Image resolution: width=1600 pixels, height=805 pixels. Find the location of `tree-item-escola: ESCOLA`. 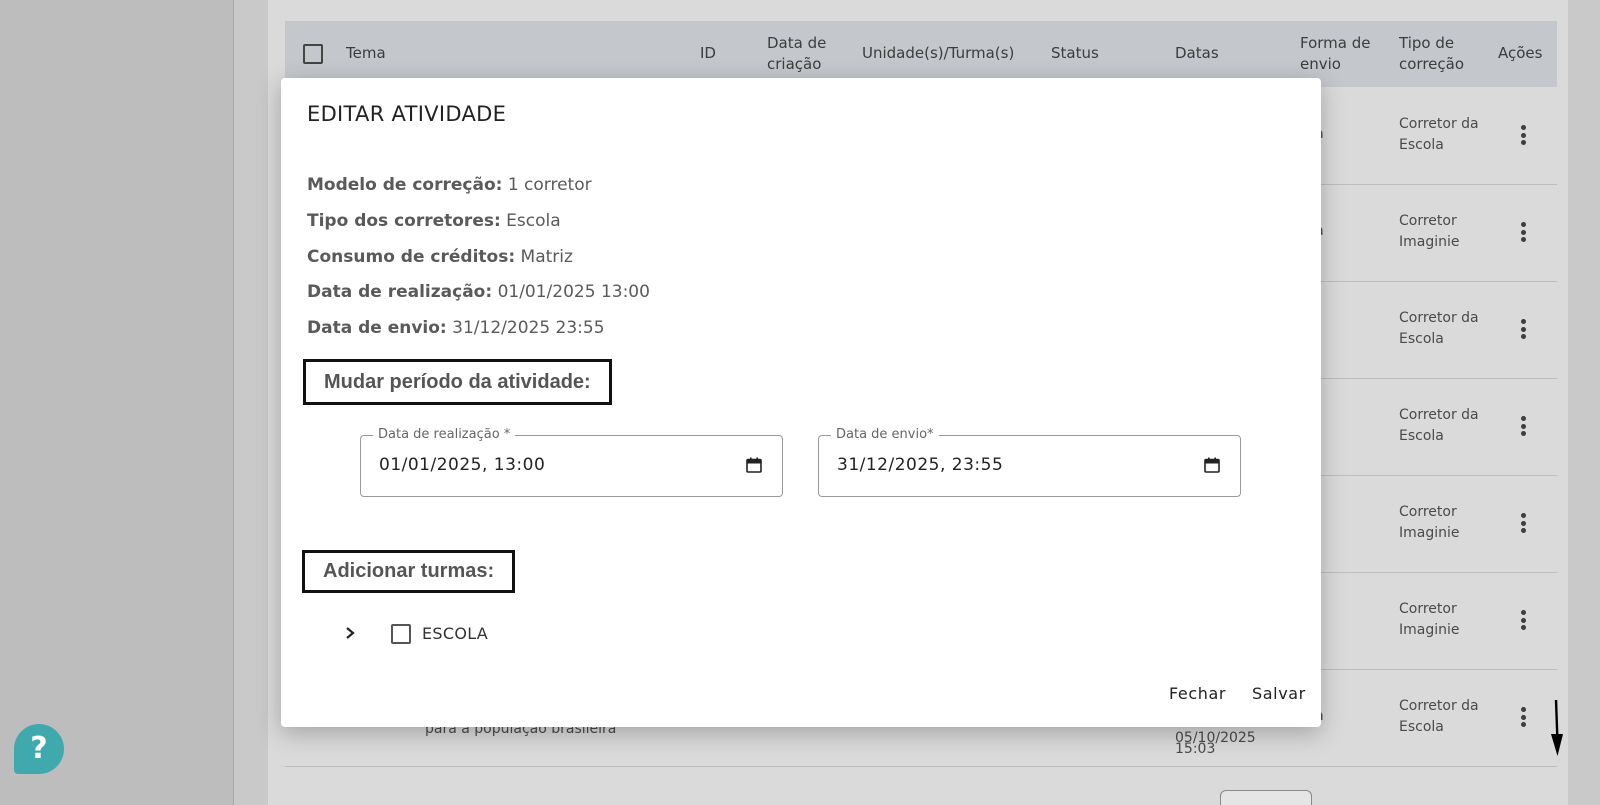

tree-item-escola: ESCOLA is located at coordinates (455, 633).